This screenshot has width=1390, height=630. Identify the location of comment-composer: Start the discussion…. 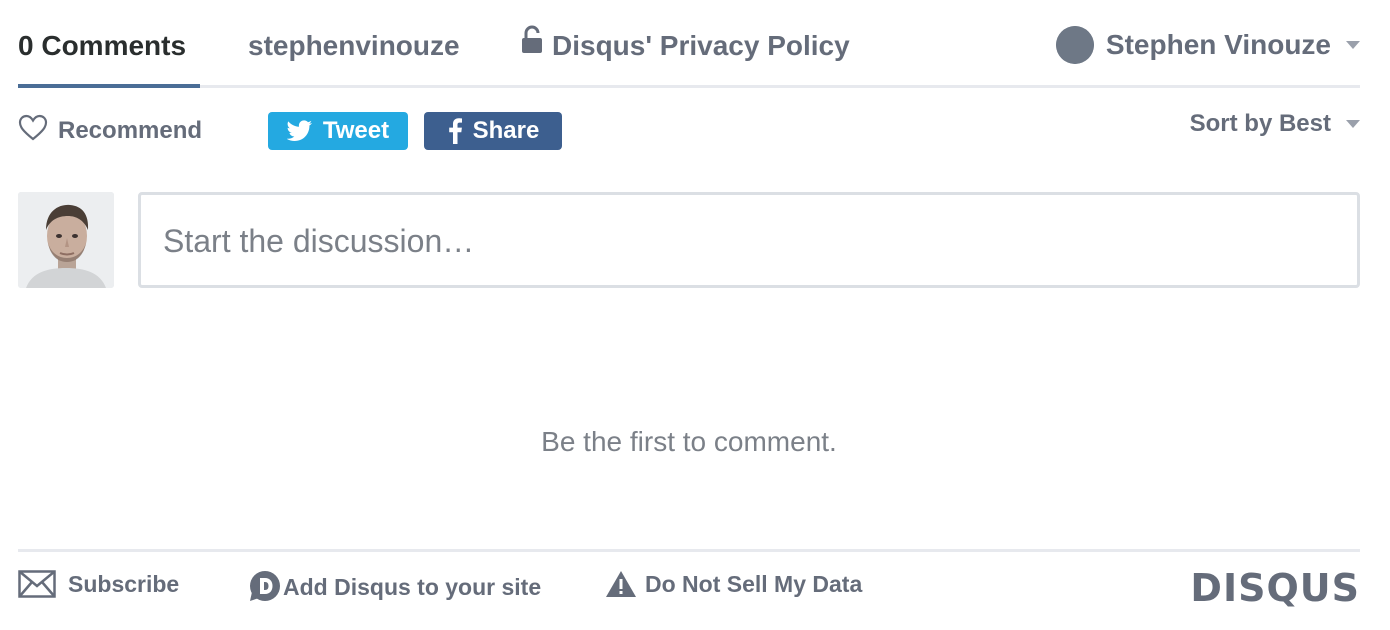
(749, 240).